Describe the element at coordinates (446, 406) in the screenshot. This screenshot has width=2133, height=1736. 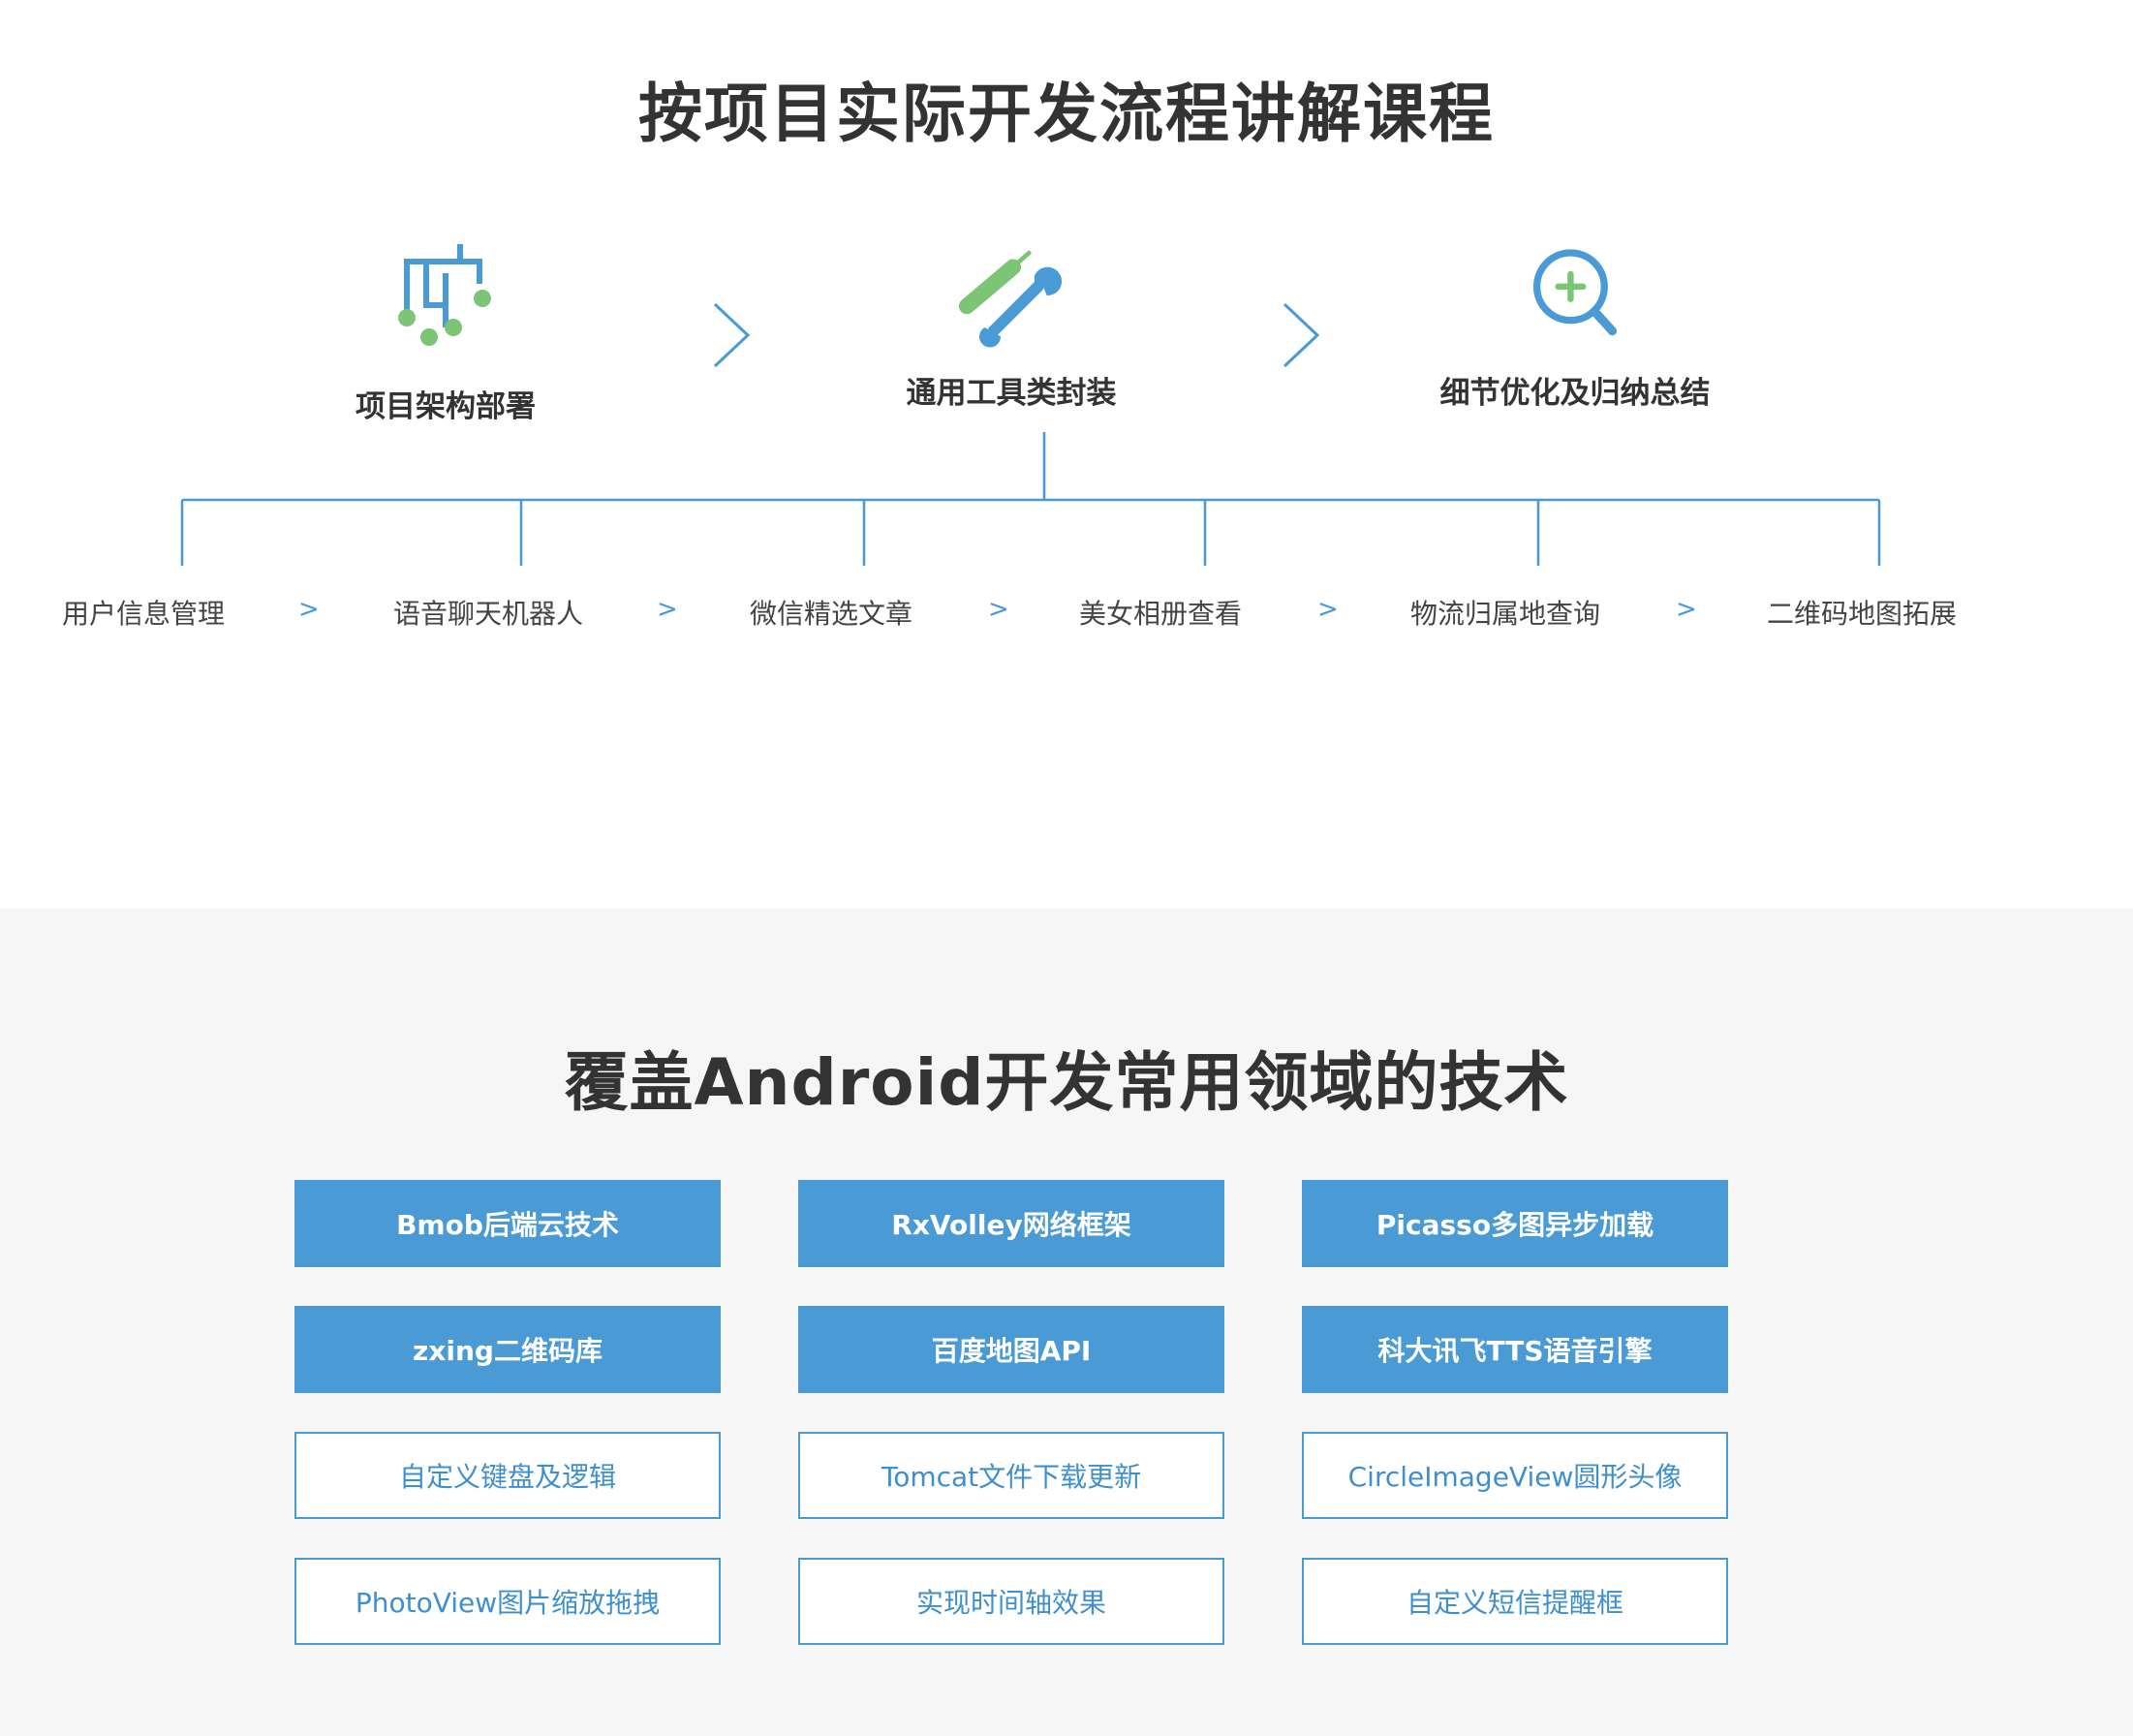
I see `phase-label: 项目架构部署` at that location.